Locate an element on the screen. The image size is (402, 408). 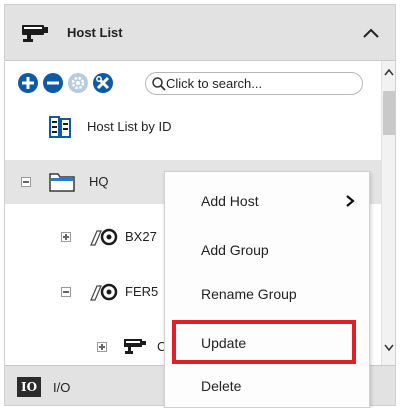
menu-item-add-host: Add Host is located at coordinates (267, 201).